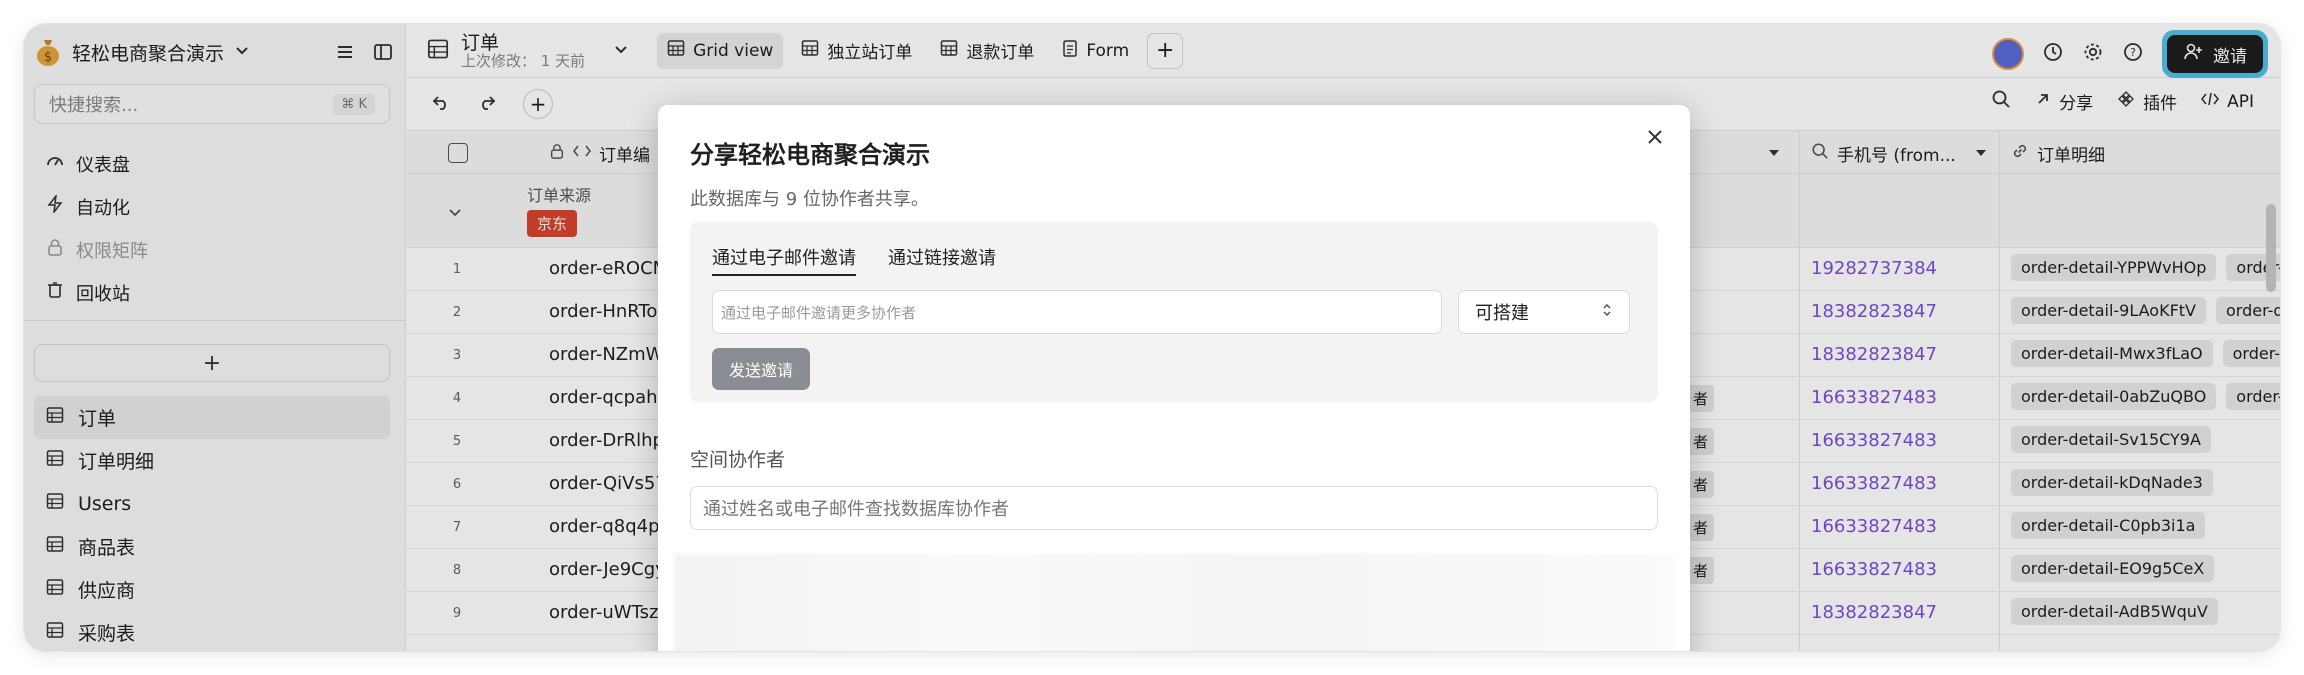 Image resolution: width=2304 pixels, height=675 pixels. What do you see at coordinates (538, 104) in the screenshot?
I see `add-record-button: +` at bounding box center [538, 104].